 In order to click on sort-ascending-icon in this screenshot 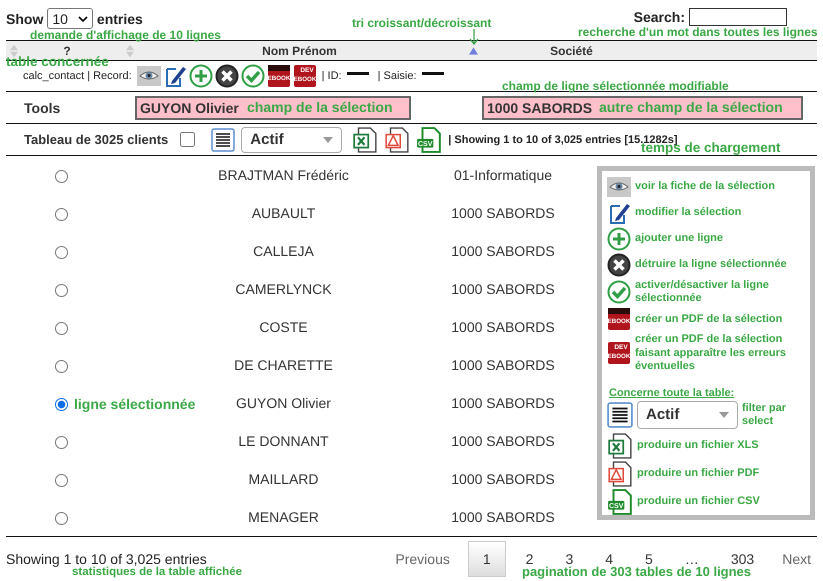, I will do `click(473, 50)`.